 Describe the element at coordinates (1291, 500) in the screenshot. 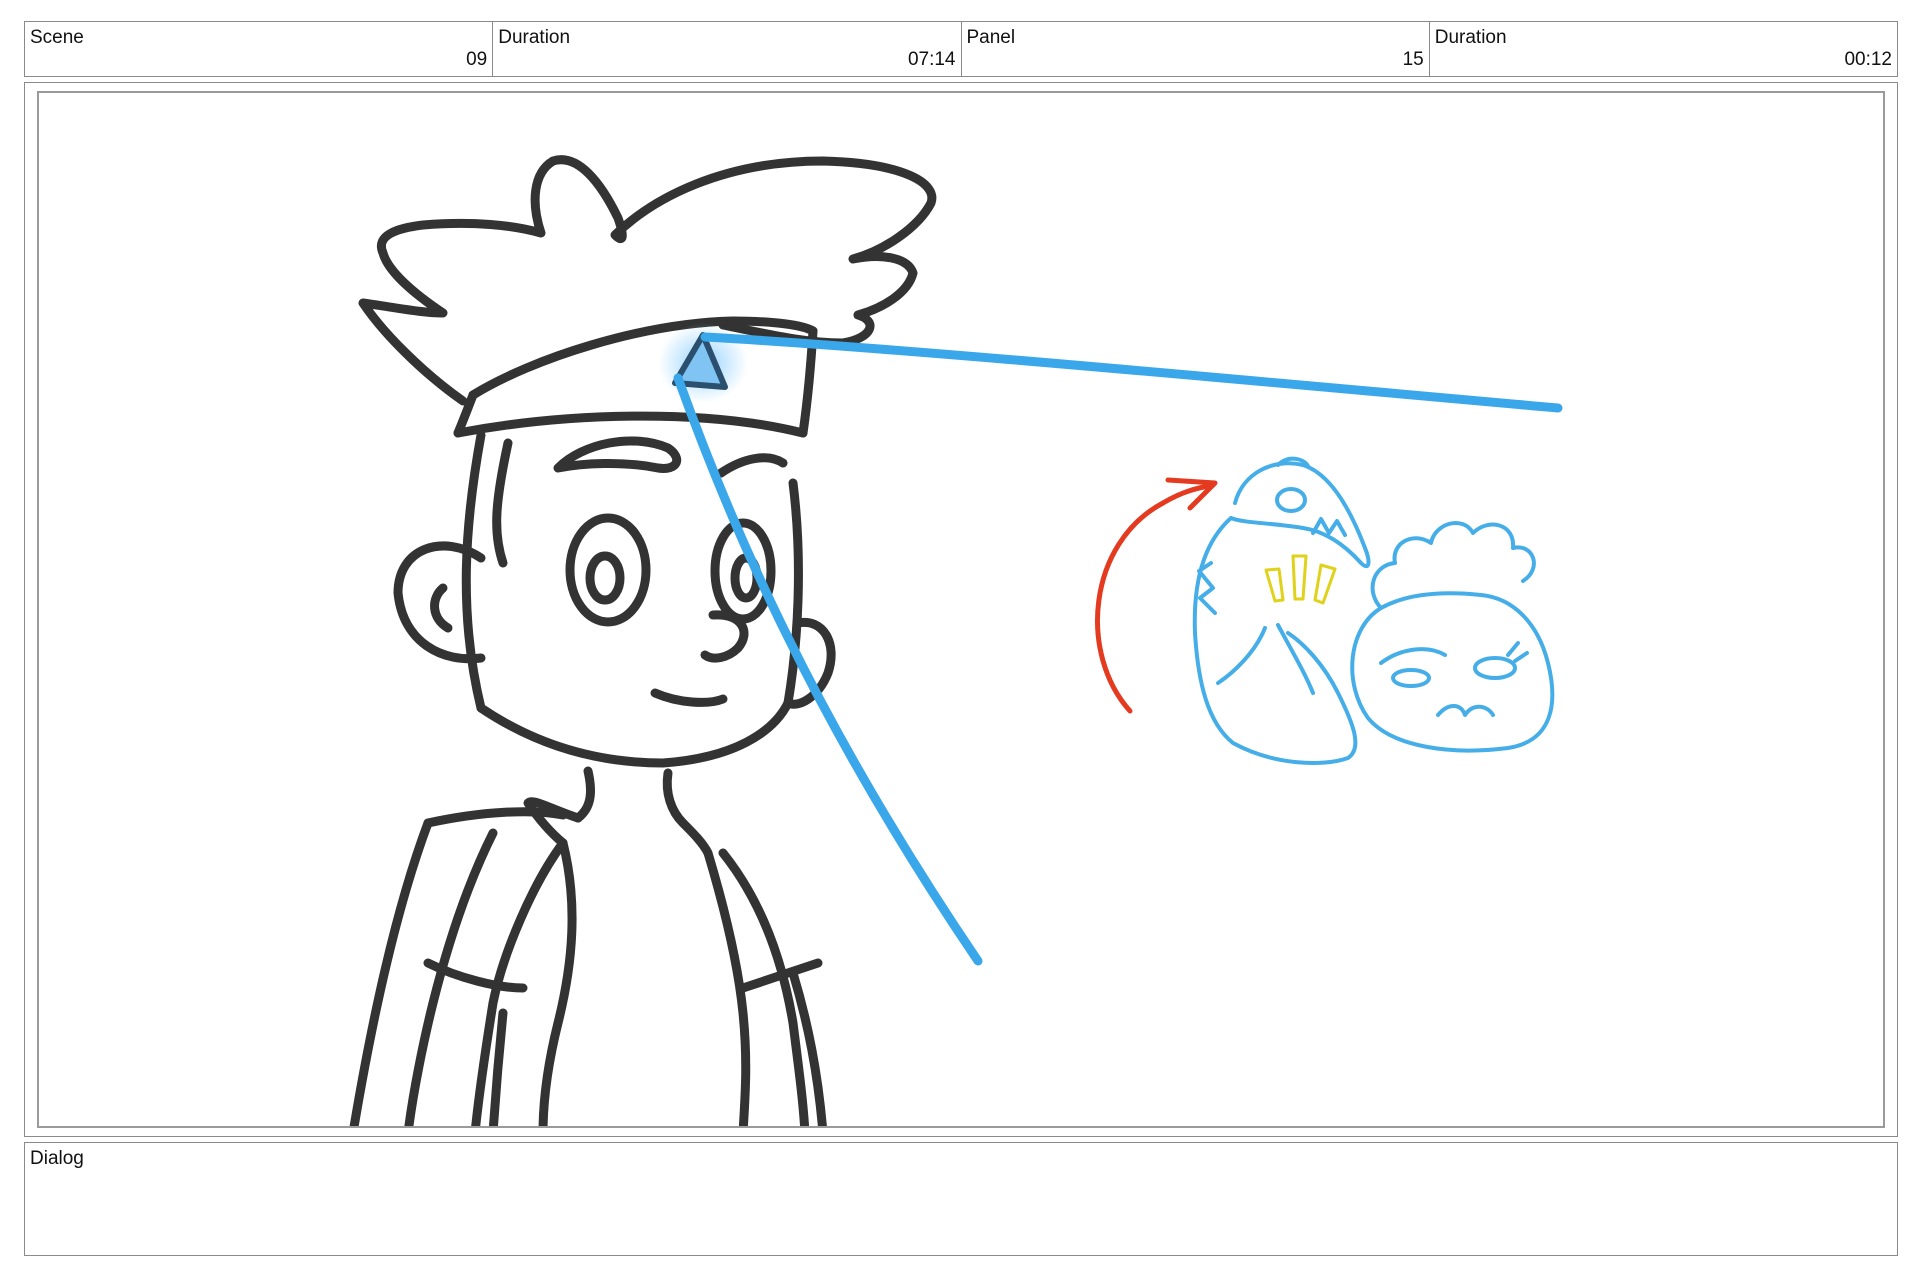

I see `serpent-eye` at that location.